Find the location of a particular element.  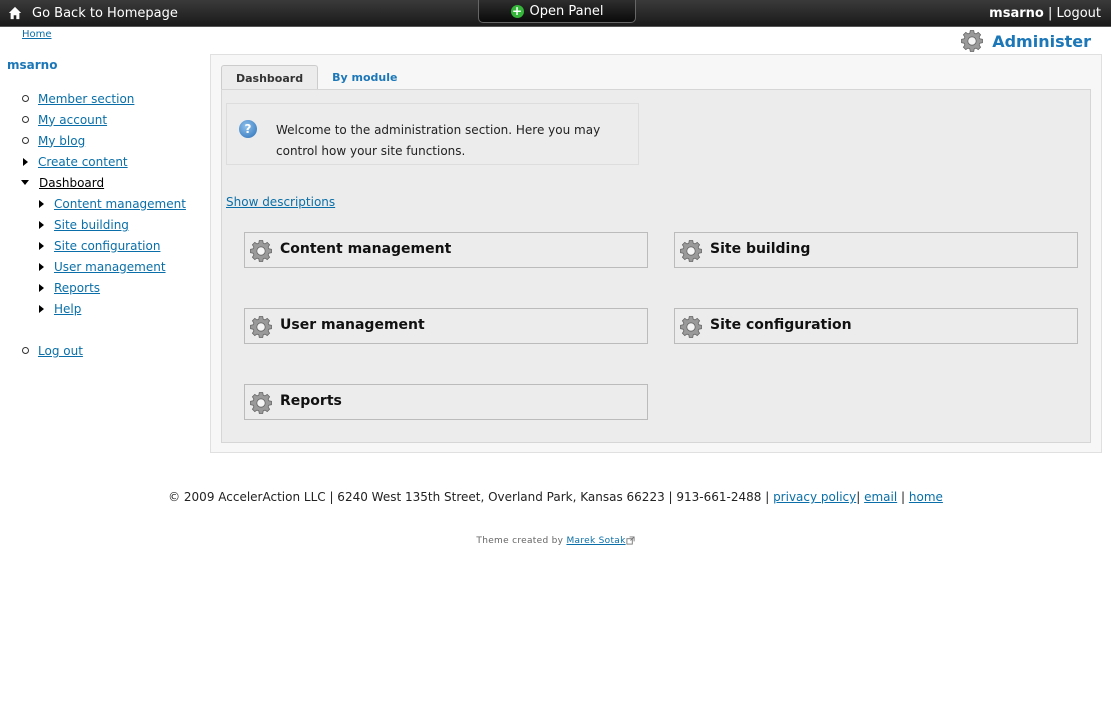

sidebar-subitem-content-management: Content management is located at coordinates (104, 203).